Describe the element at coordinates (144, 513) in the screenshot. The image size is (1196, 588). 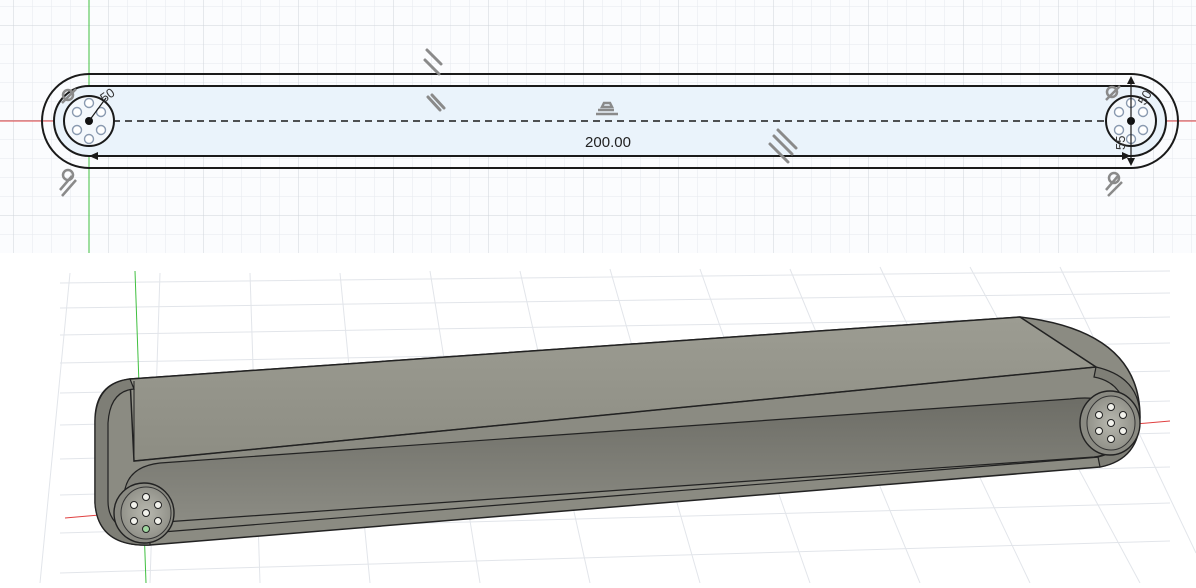
I see `left-roller-3d` at that location.